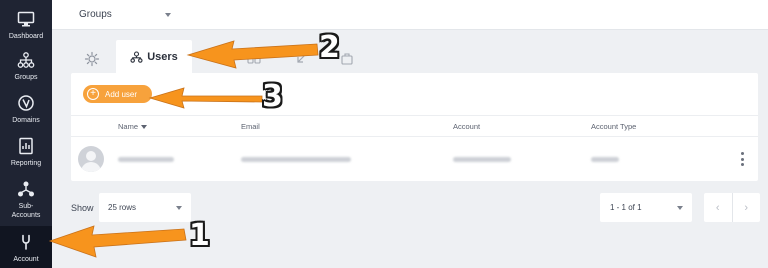 The width and height of the screenshot is (768, 268). What do you see at coordinates (93, 94) in the screenshot?
I see `plus-icon: +` at bounding box center [93, 94].